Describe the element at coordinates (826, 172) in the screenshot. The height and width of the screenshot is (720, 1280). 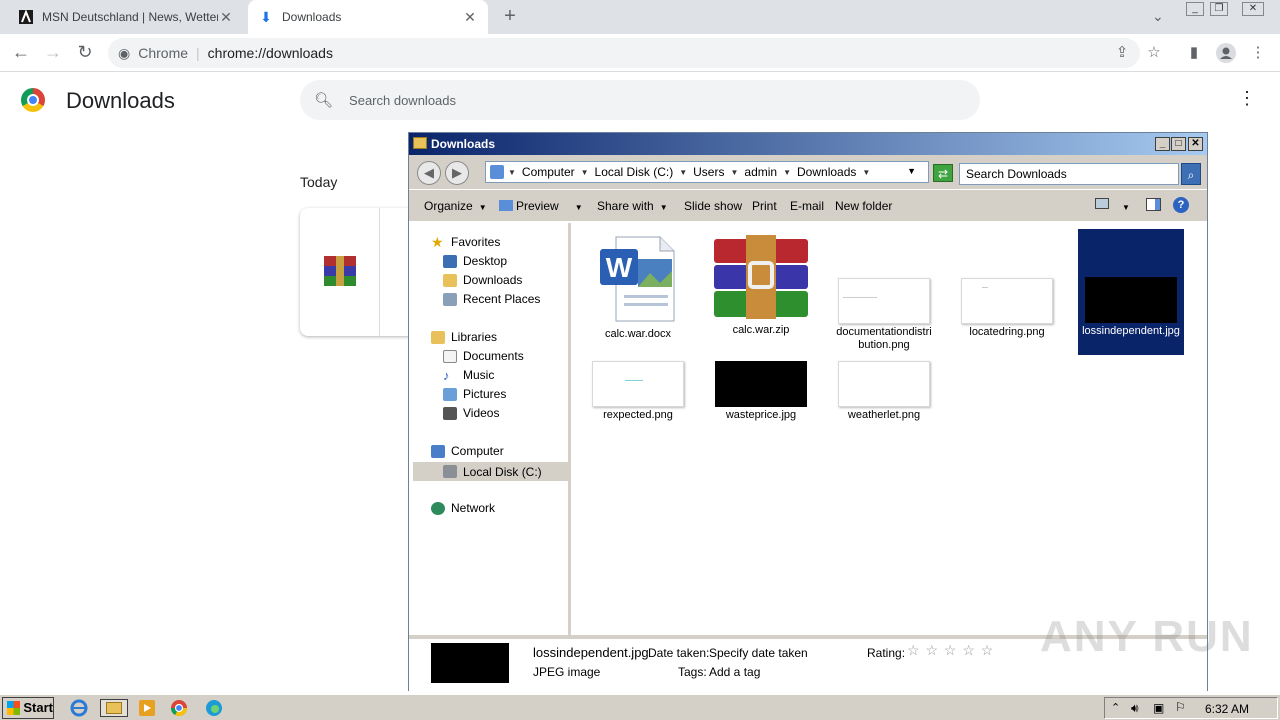
I see `breadcrumb-downloads: Downloads` at that location.